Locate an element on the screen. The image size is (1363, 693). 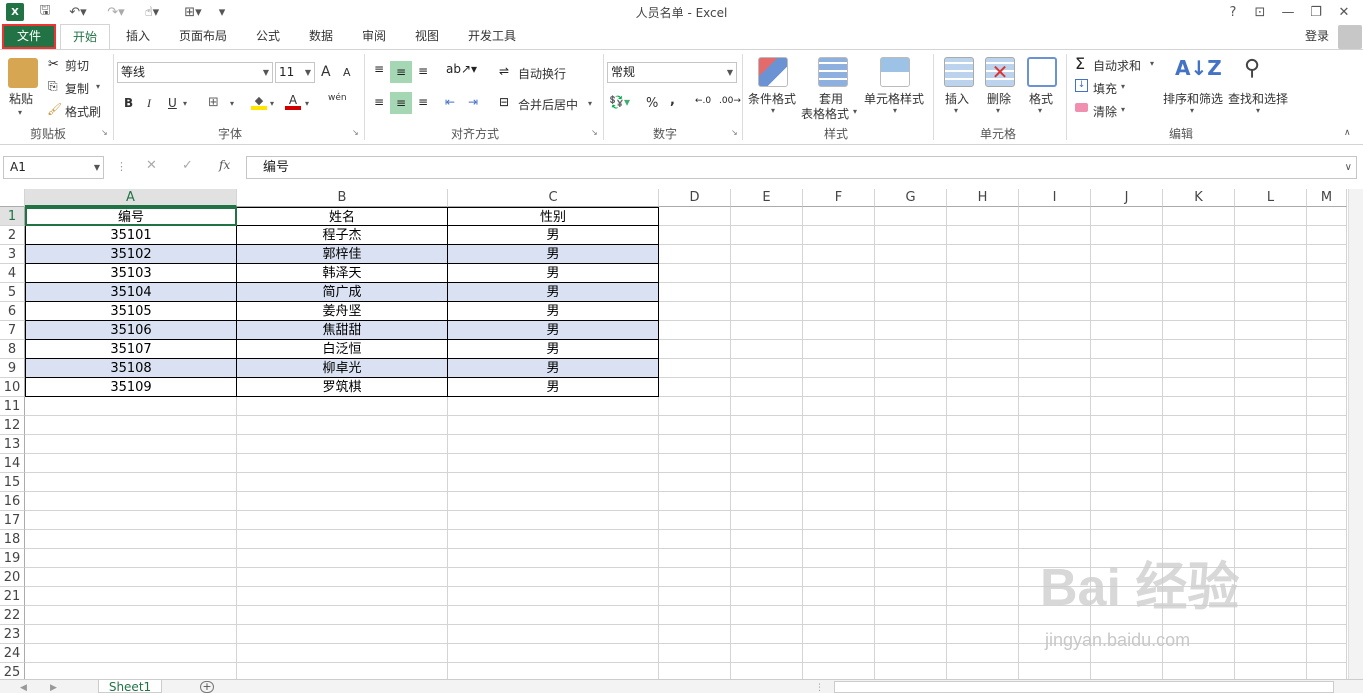
tab-file: 文件 is located at coordinates (29, 36).